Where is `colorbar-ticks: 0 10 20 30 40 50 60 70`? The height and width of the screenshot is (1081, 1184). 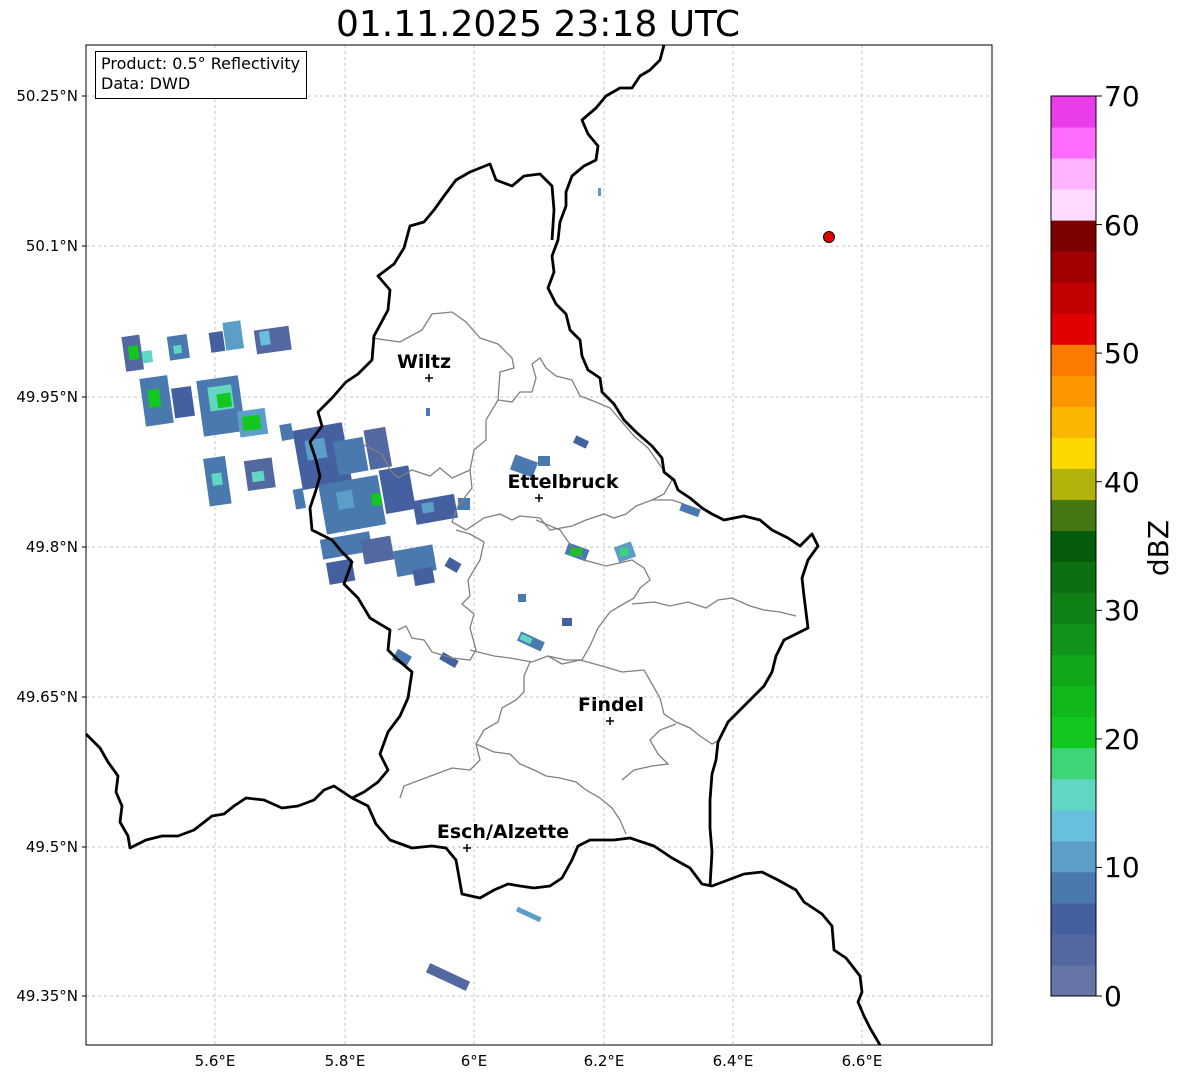
colorbar-ticks: 0 10 20 30 40 50 60 70 is located at coordinates (1118, 546).